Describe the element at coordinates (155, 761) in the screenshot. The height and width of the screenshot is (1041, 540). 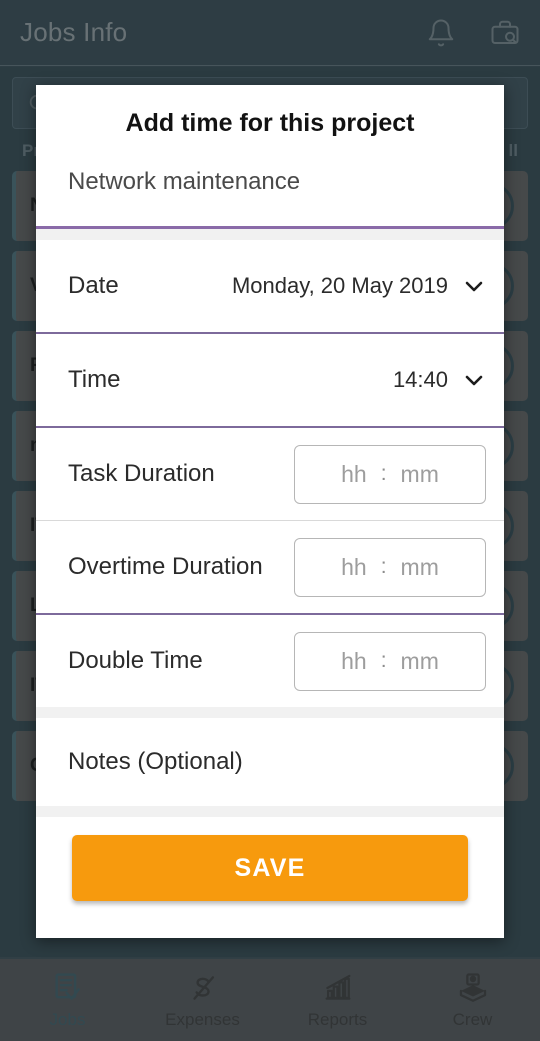
I see `notes-placeholder: Notes (Optional)` at that location.